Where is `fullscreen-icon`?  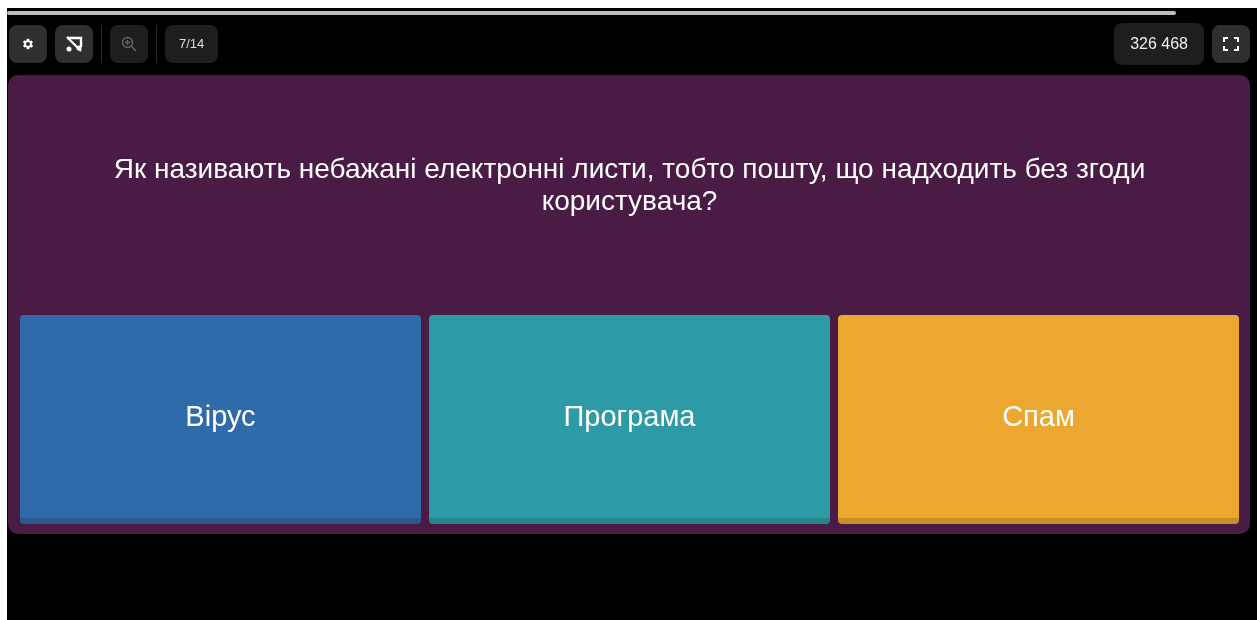 fullscreen-icon is located at coordinates (1231, 44).